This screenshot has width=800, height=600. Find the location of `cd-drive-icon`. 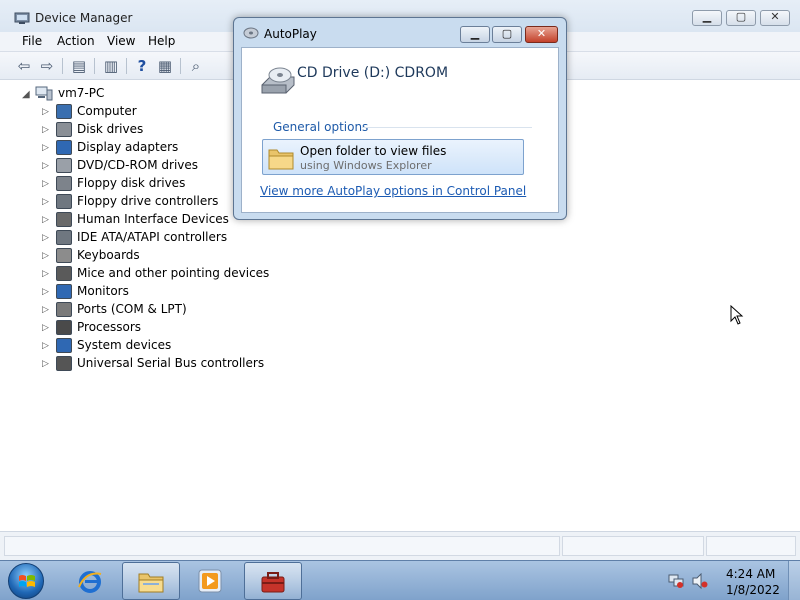

cd-drive-icon is located at coordinates (278, 80).